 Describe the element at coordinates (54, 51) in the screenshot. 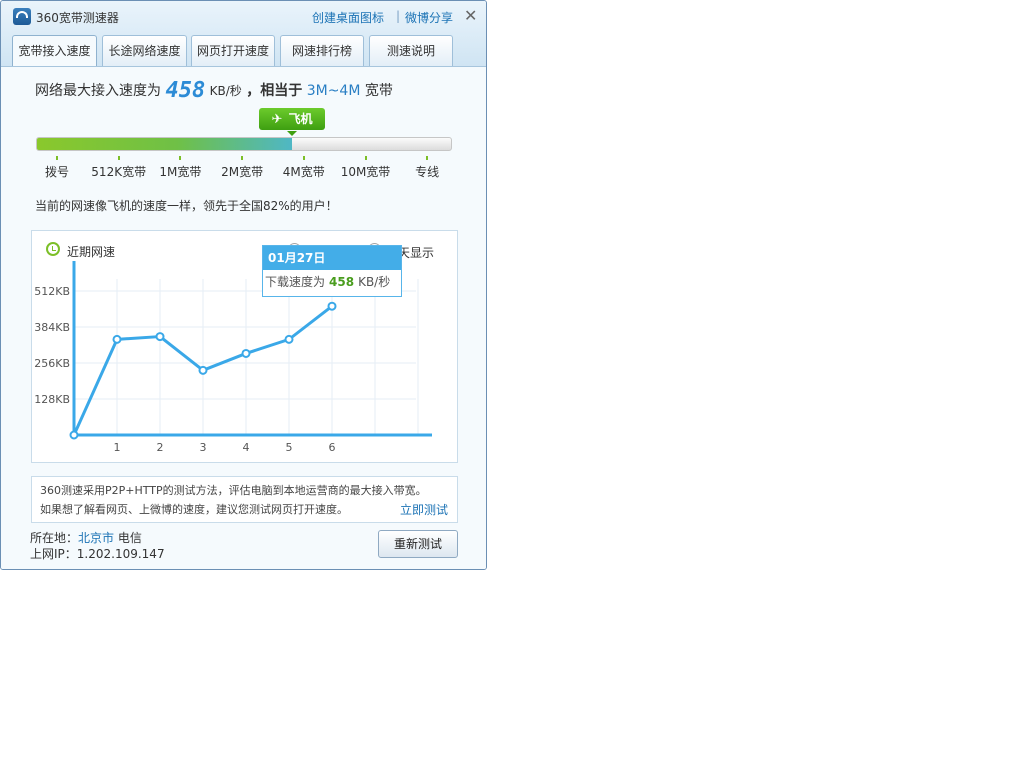

I see `tab-broadband-access-speed: 宽带接入速度` at that location.